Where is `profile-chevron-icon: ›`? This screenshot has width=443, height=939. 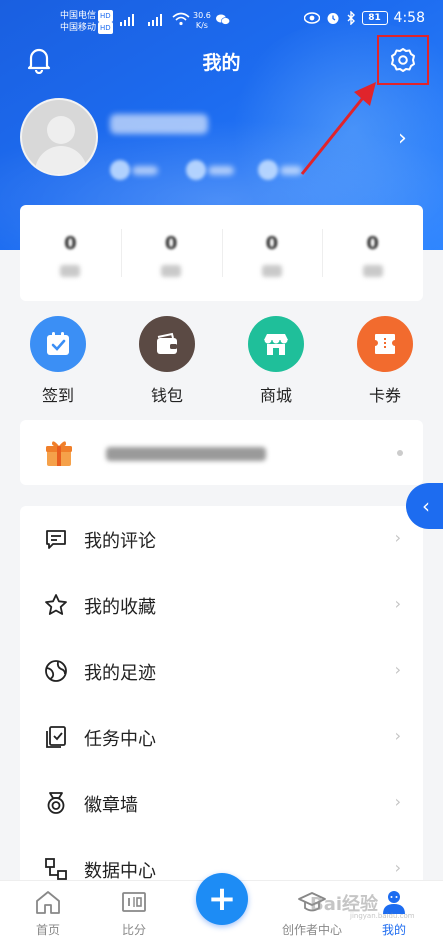
profile-chevron-icon: › is located at coordinates (402, 138).